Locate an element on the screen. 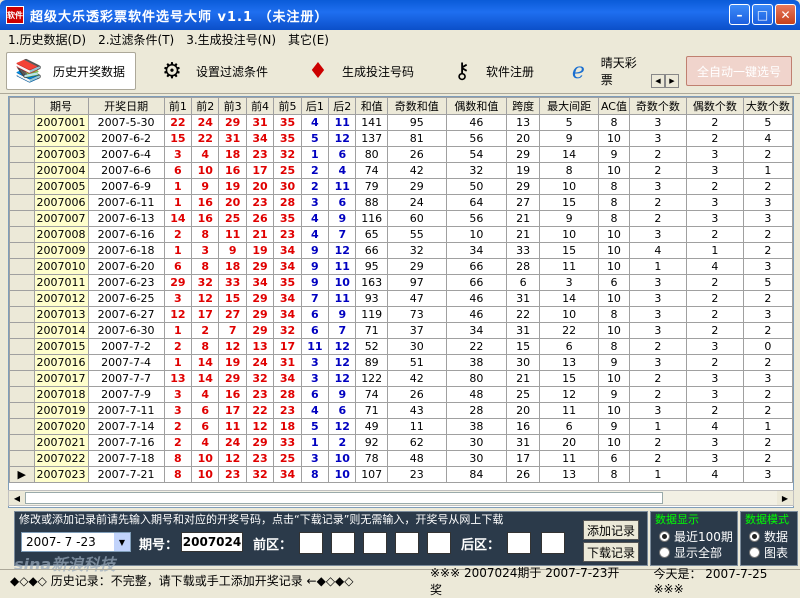  radio-chart-mode: 图表 is located at coordinates (768, 552).